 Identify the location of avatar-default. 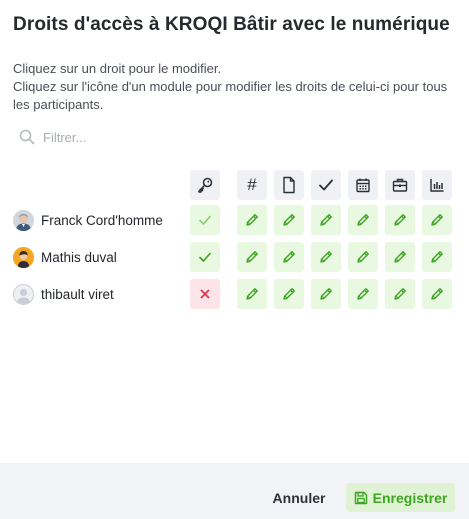
(23, 294).